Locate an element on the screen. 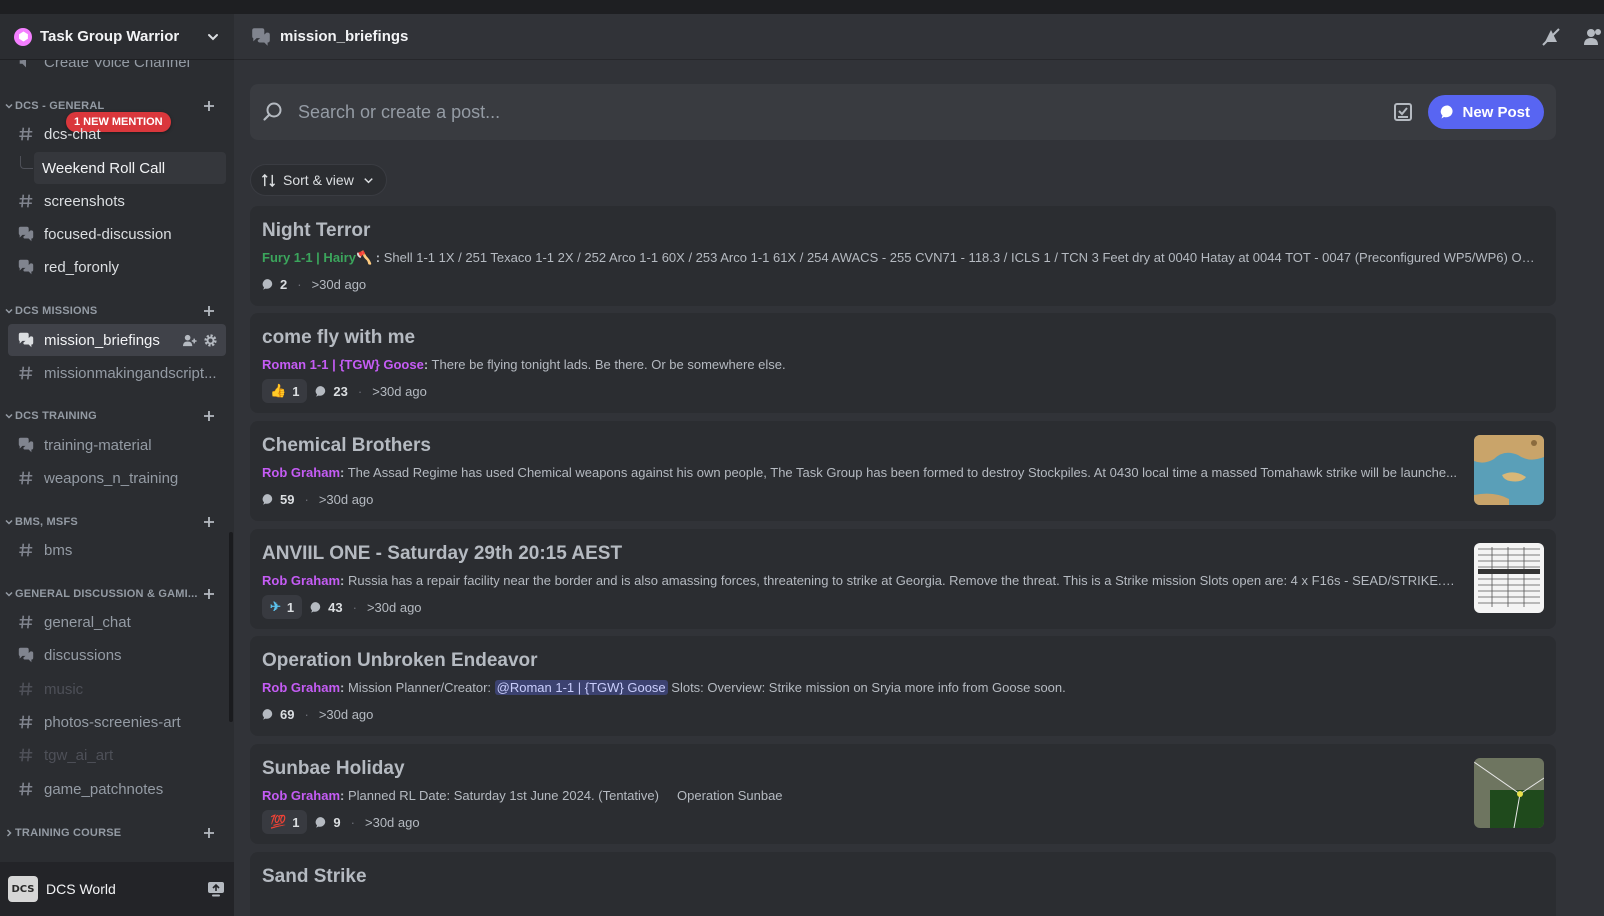  sidebar-item-general-chat: general_chat is located at coordinates (117, 622).